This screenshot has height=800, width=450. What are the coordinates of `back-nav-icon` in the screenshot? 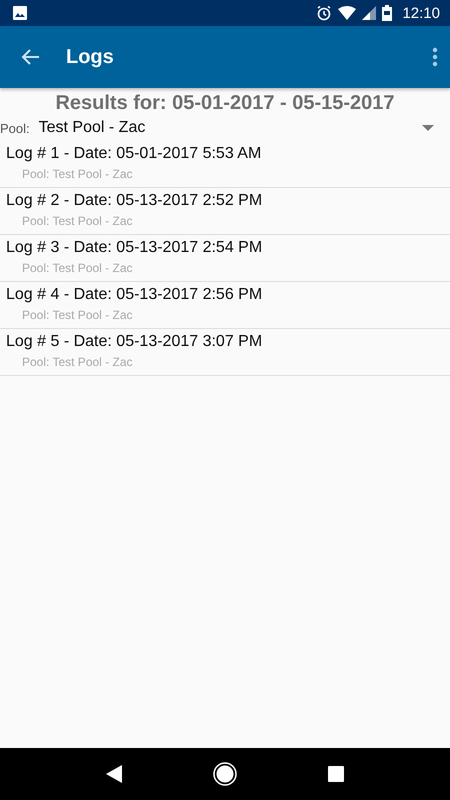 It's located at (114, 774).